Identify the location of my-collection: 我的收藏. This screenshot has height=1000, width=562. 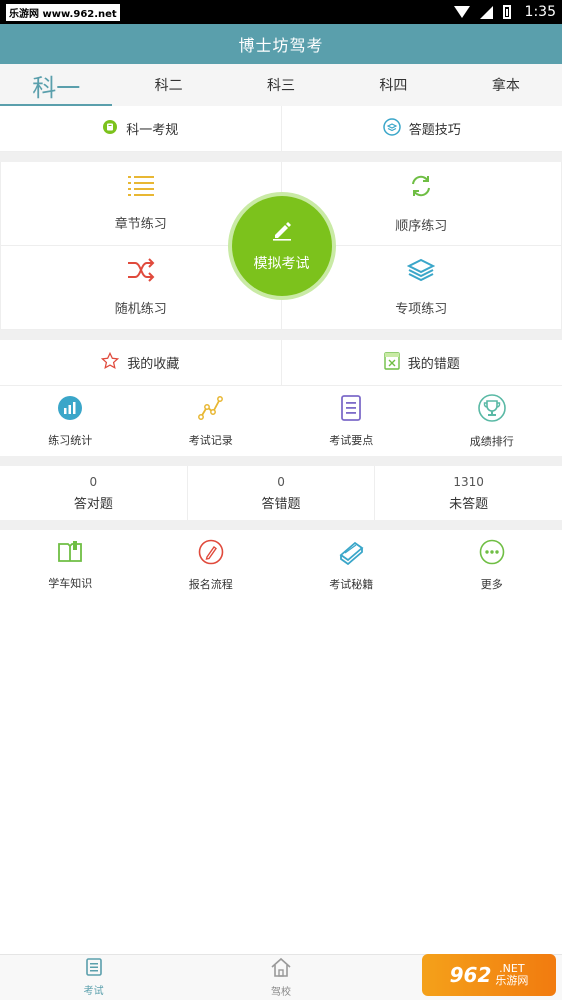
(140, 362).